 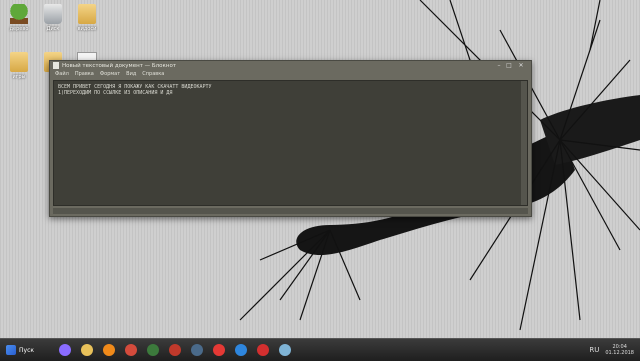 I want to click on window-title: Новый текстовый документ — Блокнот, so click(x=119, y=65).